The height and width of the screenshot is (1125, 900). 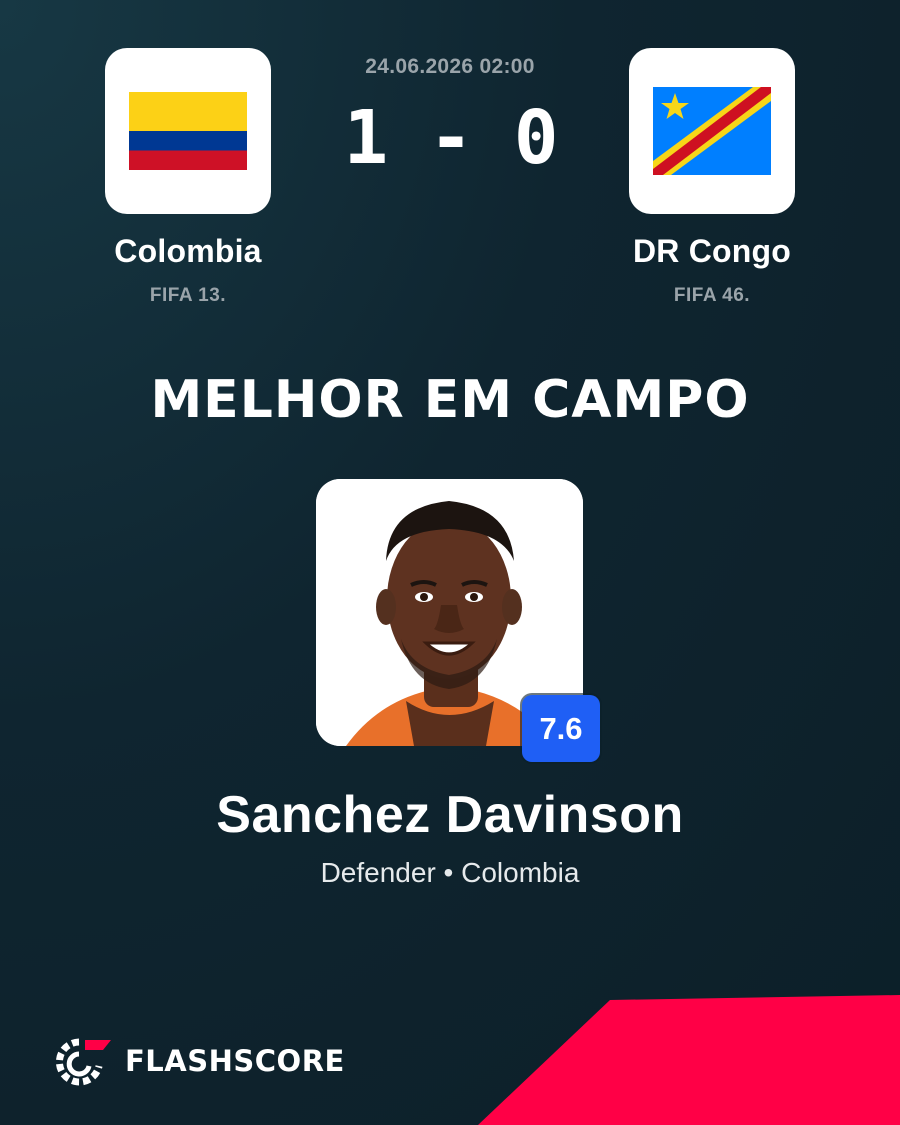 What do you see at coordinates (451, 138) in the screenshot?
I see `match-score: 1 - 0` at bounding box center [451, 138].